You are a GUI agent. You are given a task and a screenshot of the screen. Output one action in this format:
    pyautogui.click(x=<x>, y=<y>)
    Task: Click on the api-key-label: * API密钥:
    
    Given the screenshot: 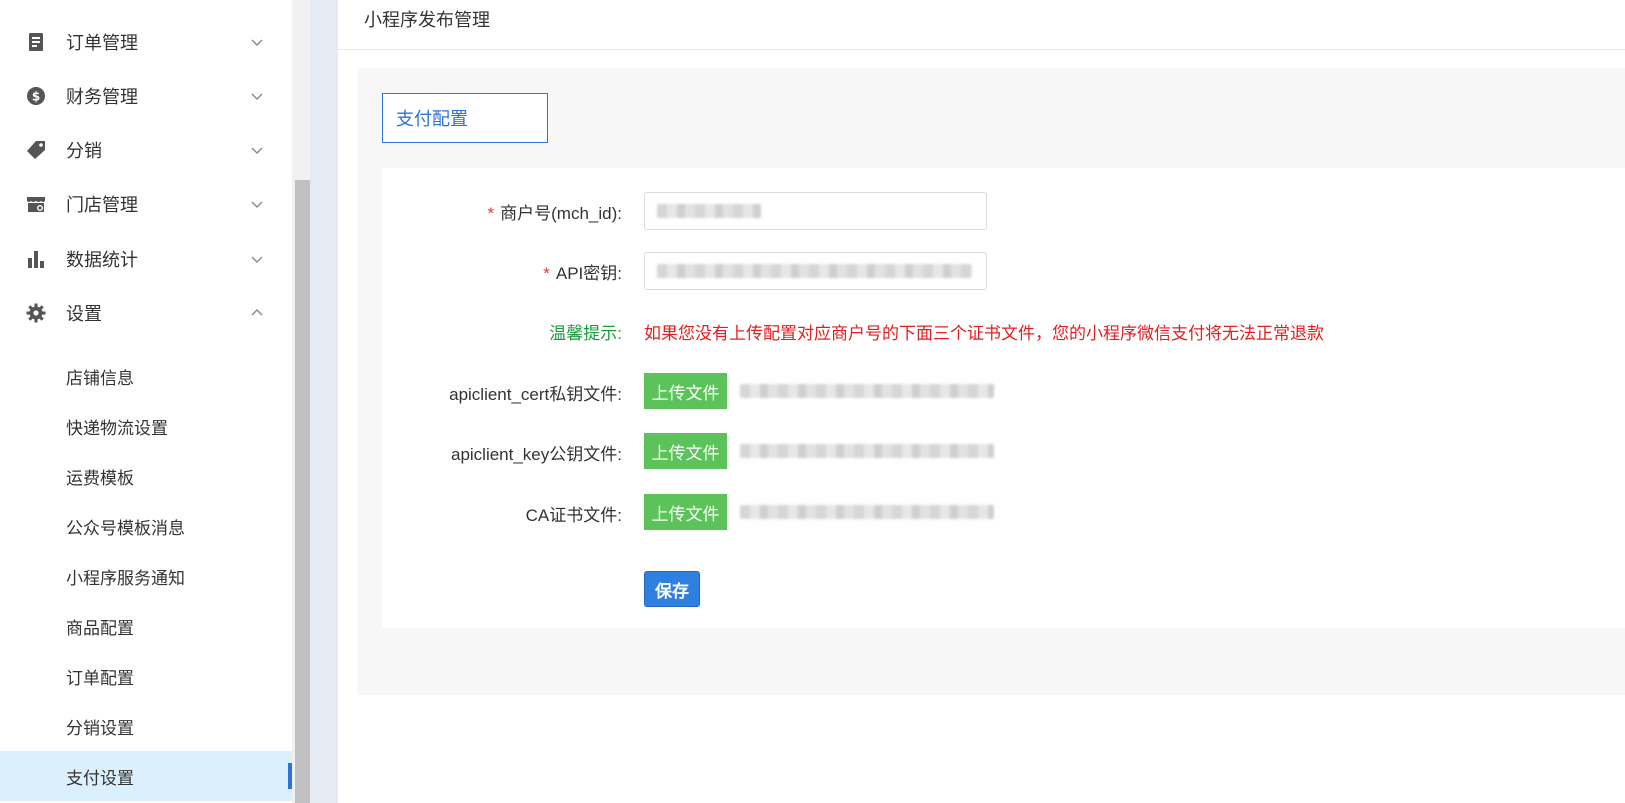 What is the action you would take?
    pyautogui.click(x=502, y=271)
    